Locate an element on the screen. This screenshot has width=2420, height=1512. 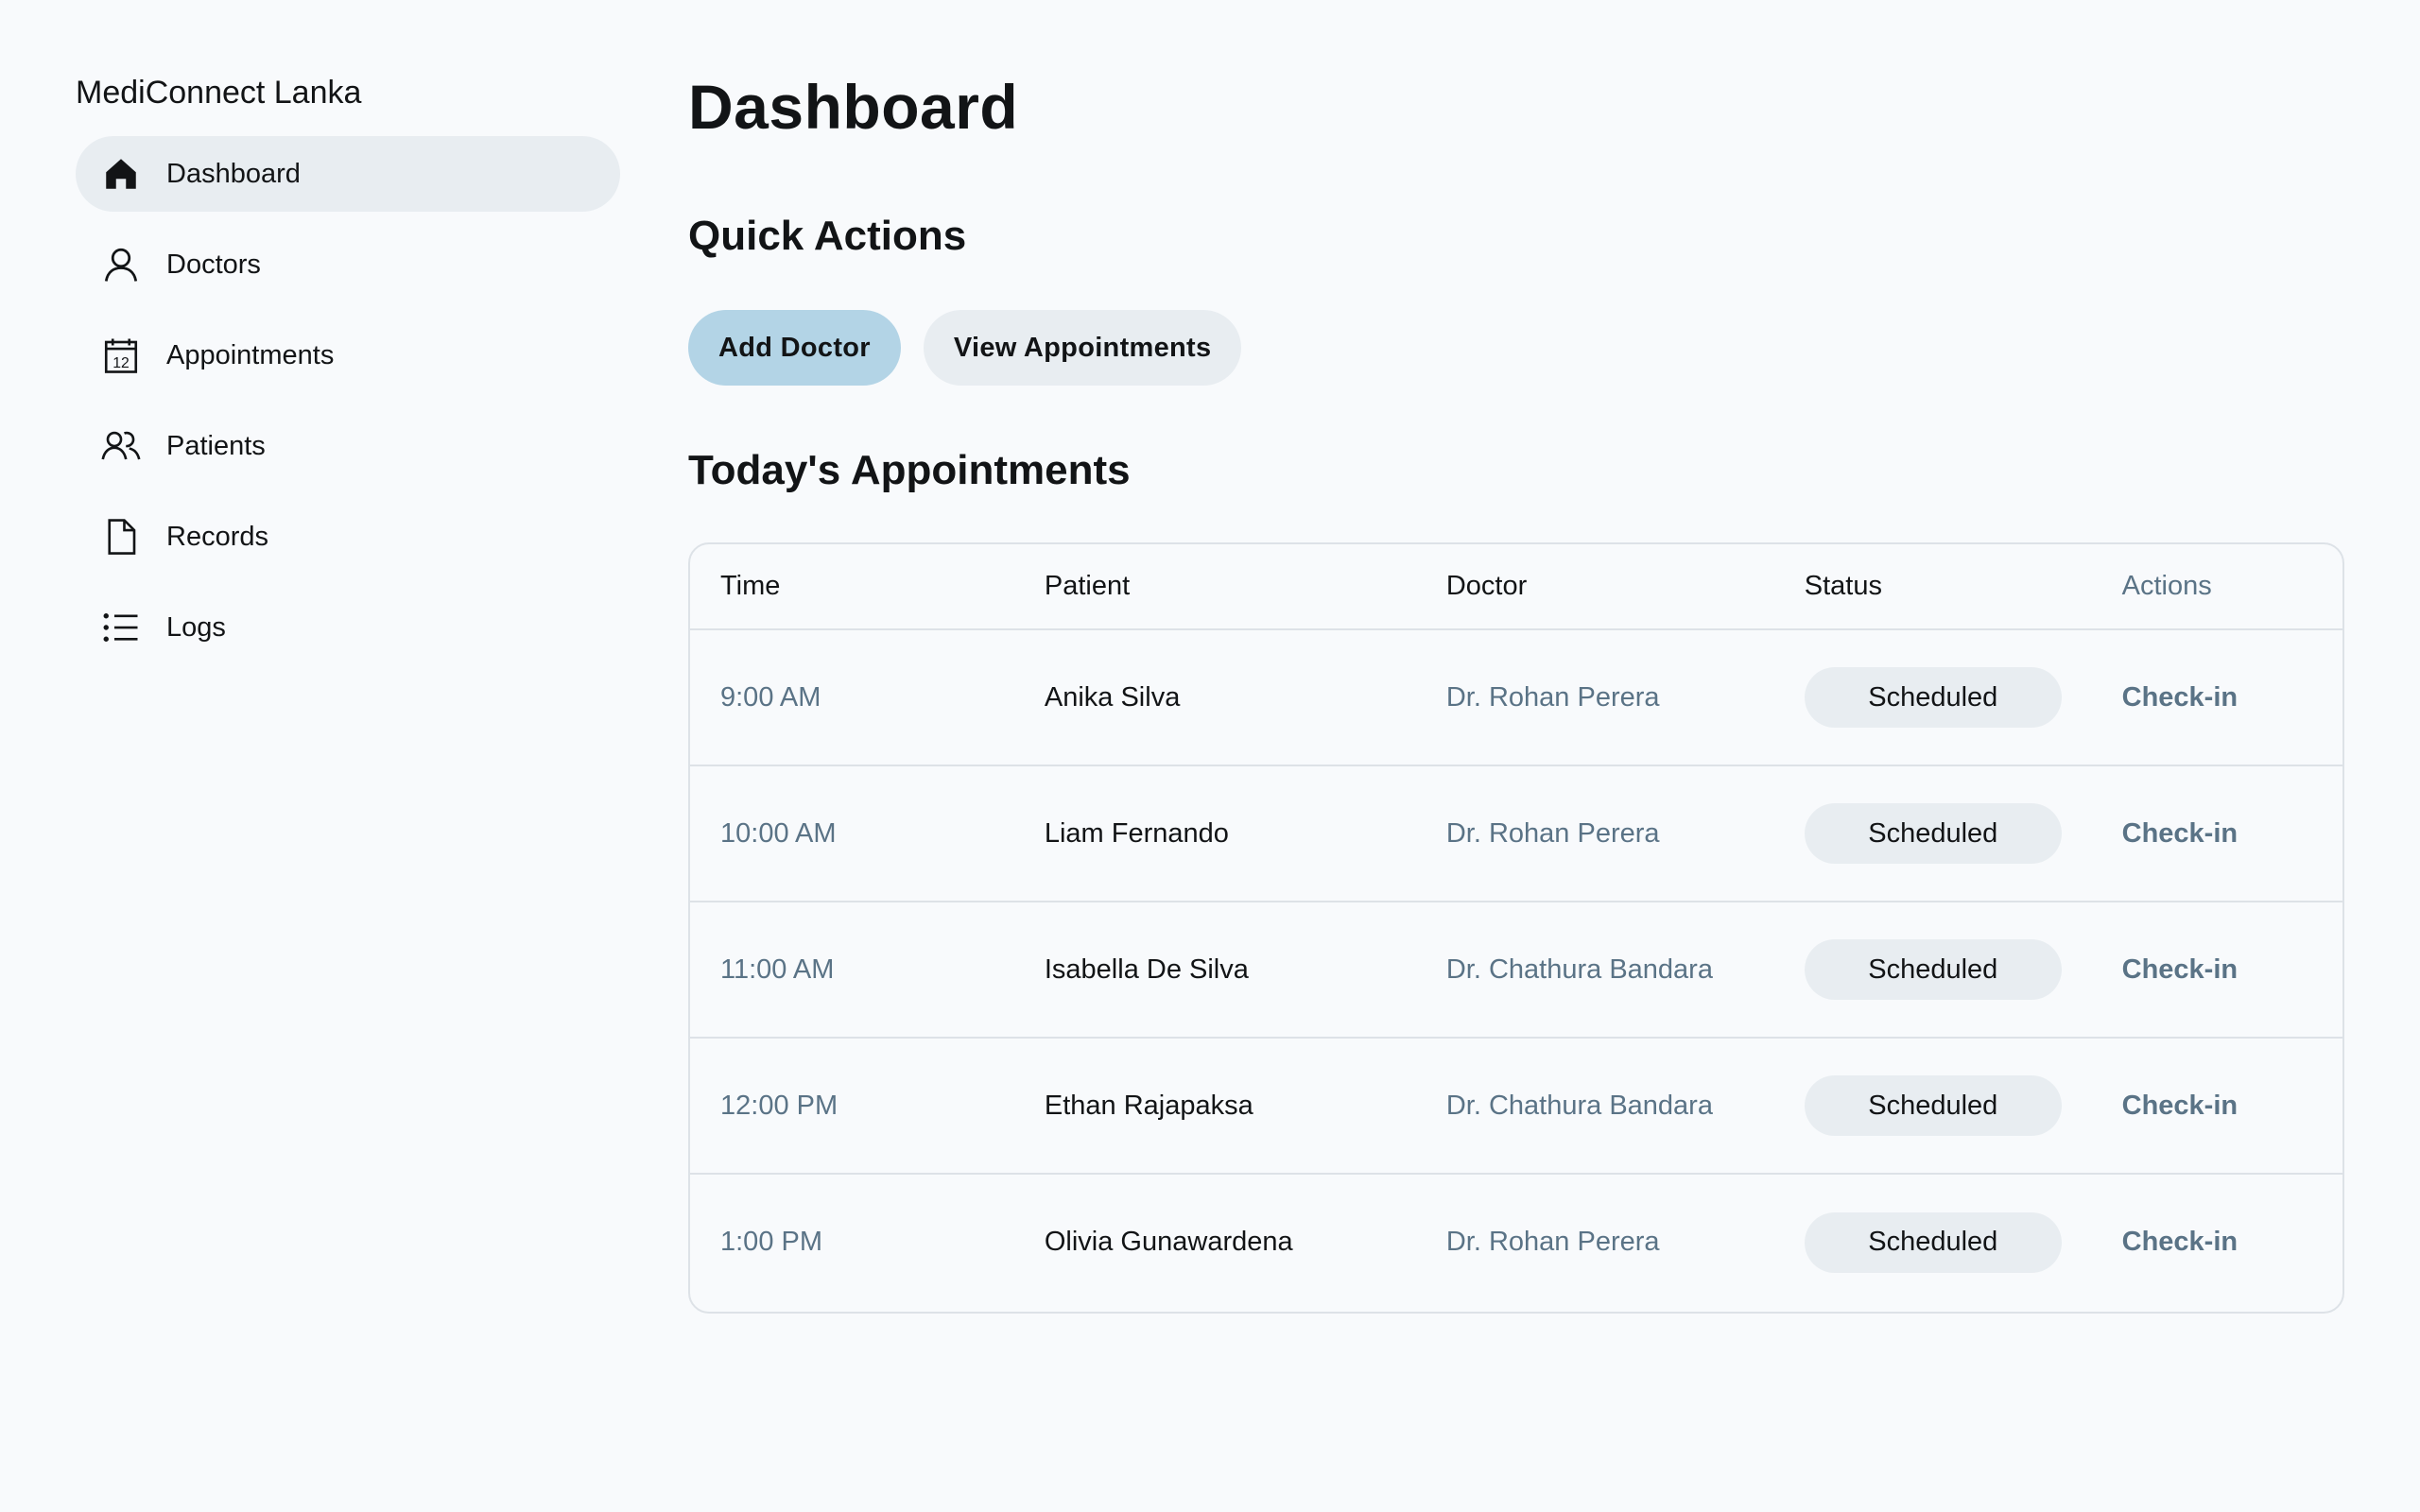
home-icon is located at coordinates (121, 174).